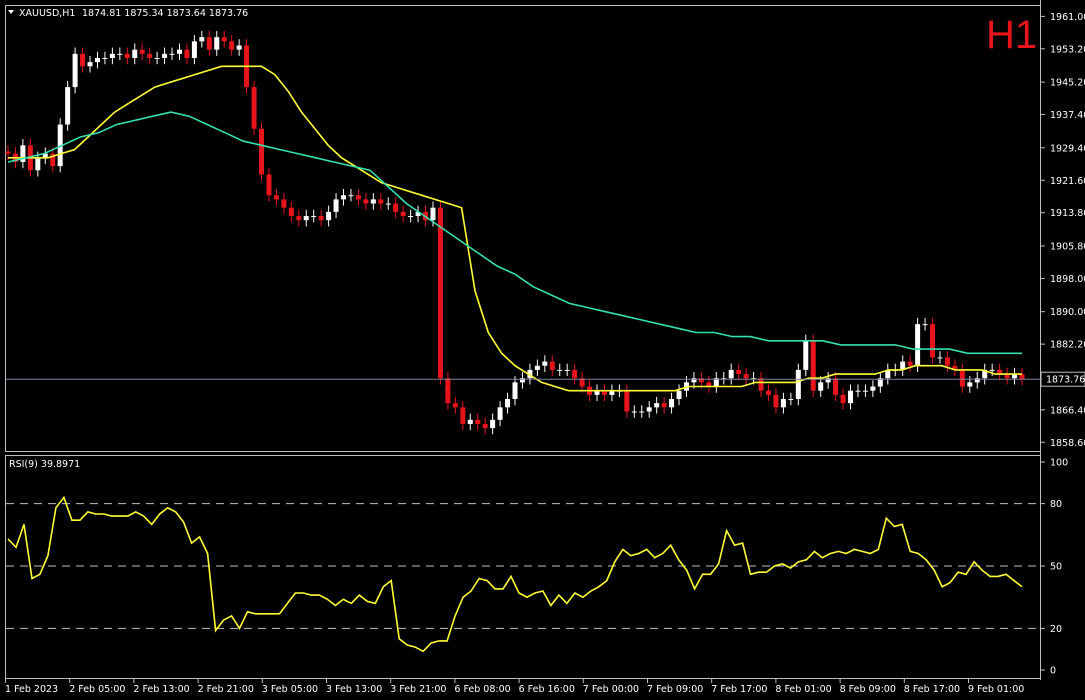 Image resolution: width=1085 pixels, height=700 pixels. I want to click on time-tick-label: 3 Feb 13:00, so click(354, 689).